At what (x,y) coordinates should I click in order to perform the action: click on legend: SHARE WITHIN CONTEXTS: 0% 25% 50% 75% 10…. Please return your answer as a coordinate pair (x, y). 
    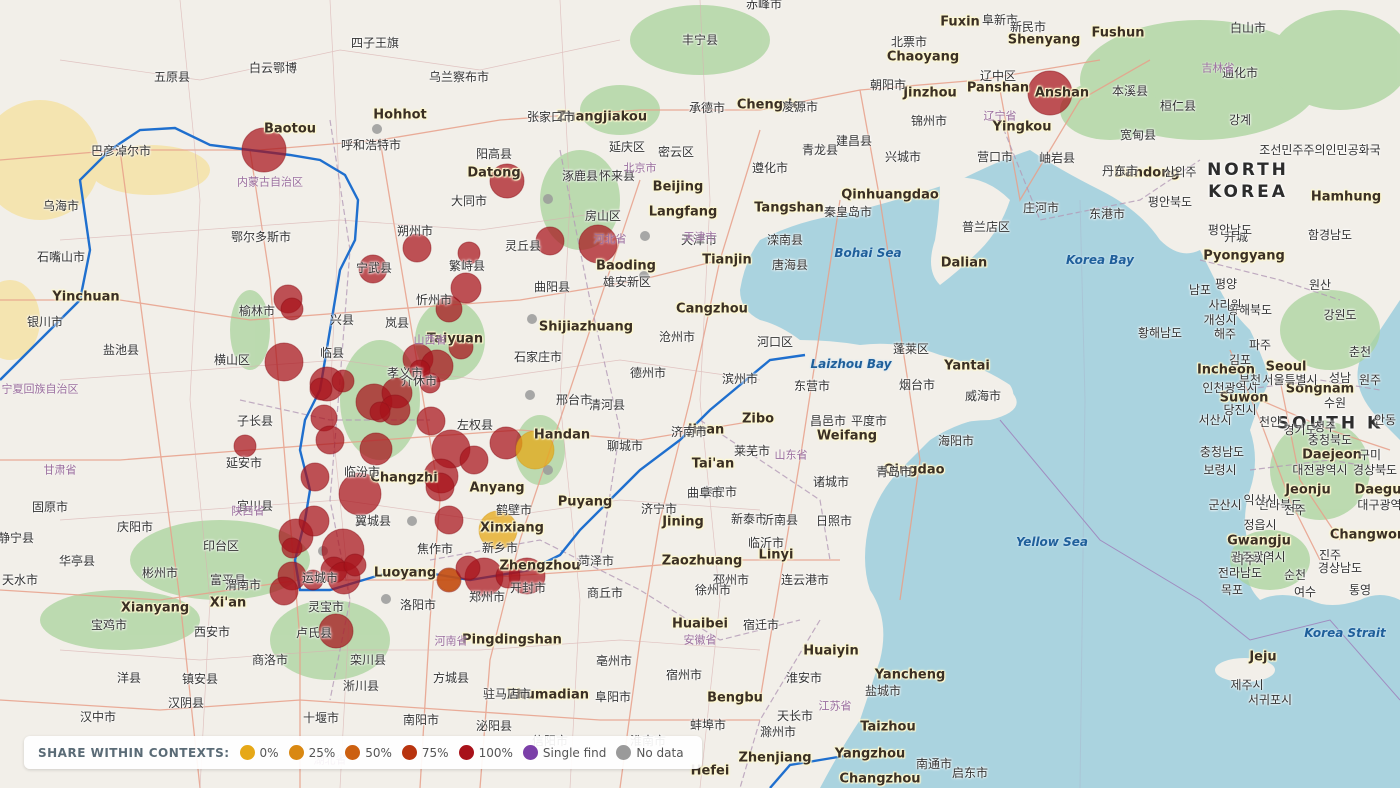
    Looking at the image, I should click on (363, 752).